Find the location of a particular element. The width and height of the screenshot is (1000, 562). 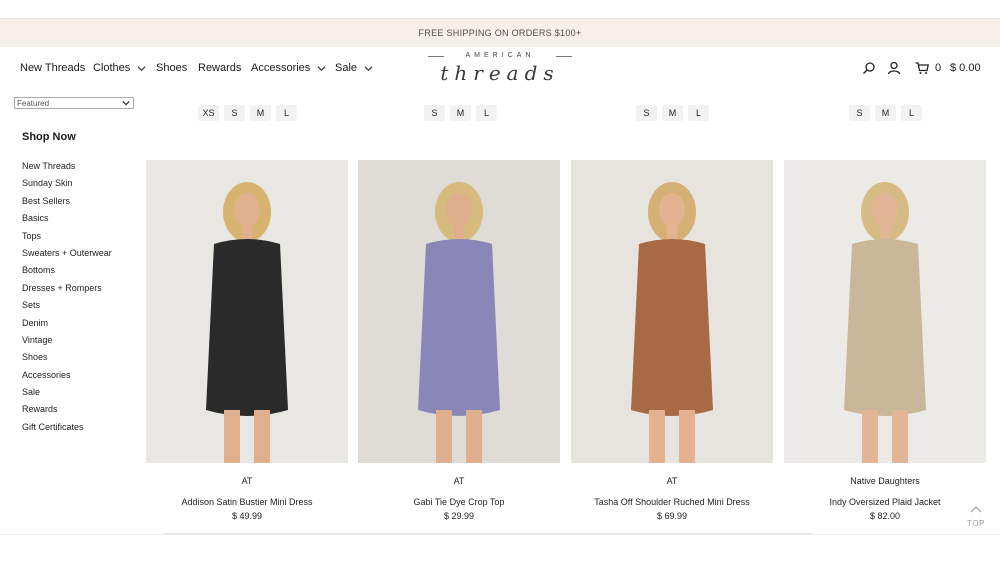

nav-shoes-label: Shoes is located at coordinates (172, 68).